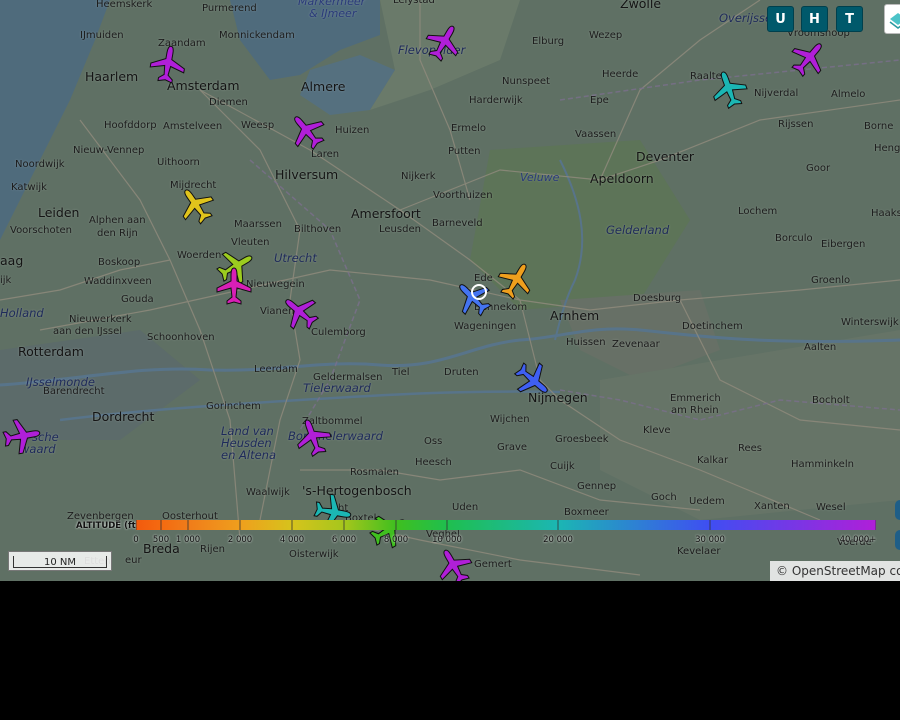 Image resolution: width=900 pixels, height=720 pixels. What do you see at coordinates (831, 280) in the screenshot?
I see `place-label: Groenlo` at bounding box center [831, 280].